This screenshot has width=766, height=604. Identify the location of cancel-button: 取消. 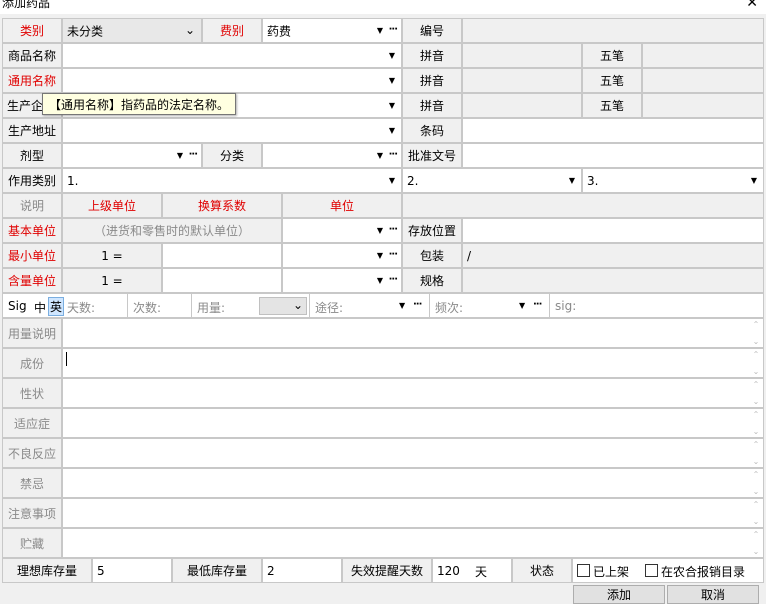
(713, 594).